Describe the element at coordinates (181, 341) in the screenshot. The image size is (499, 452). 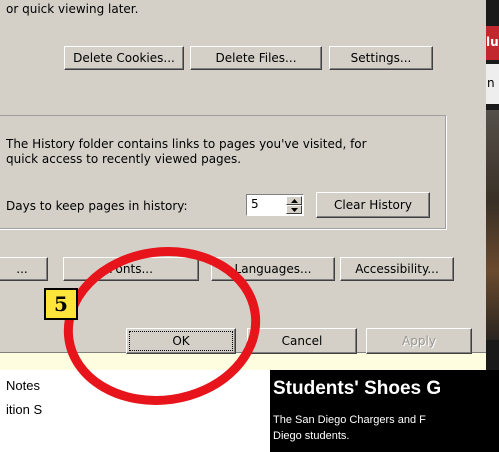
I see `ok-button: OK` at that location.